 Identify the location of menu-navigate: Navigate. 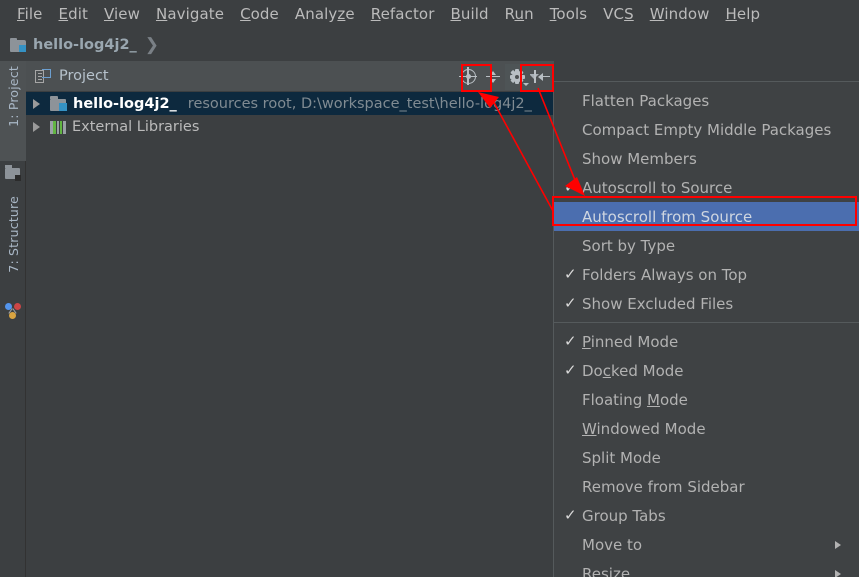
(190, 14).